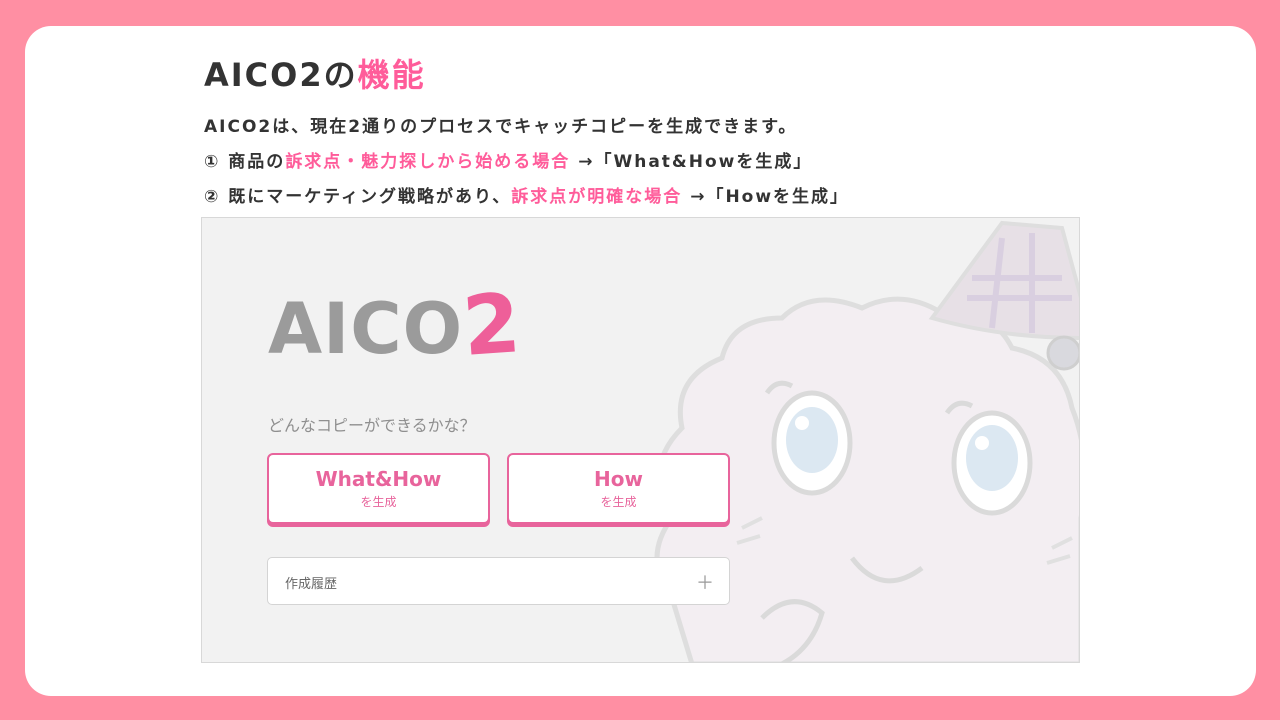 The image size is (1280, 720). I want to click on logo-text: AICO, so click(366, 329).